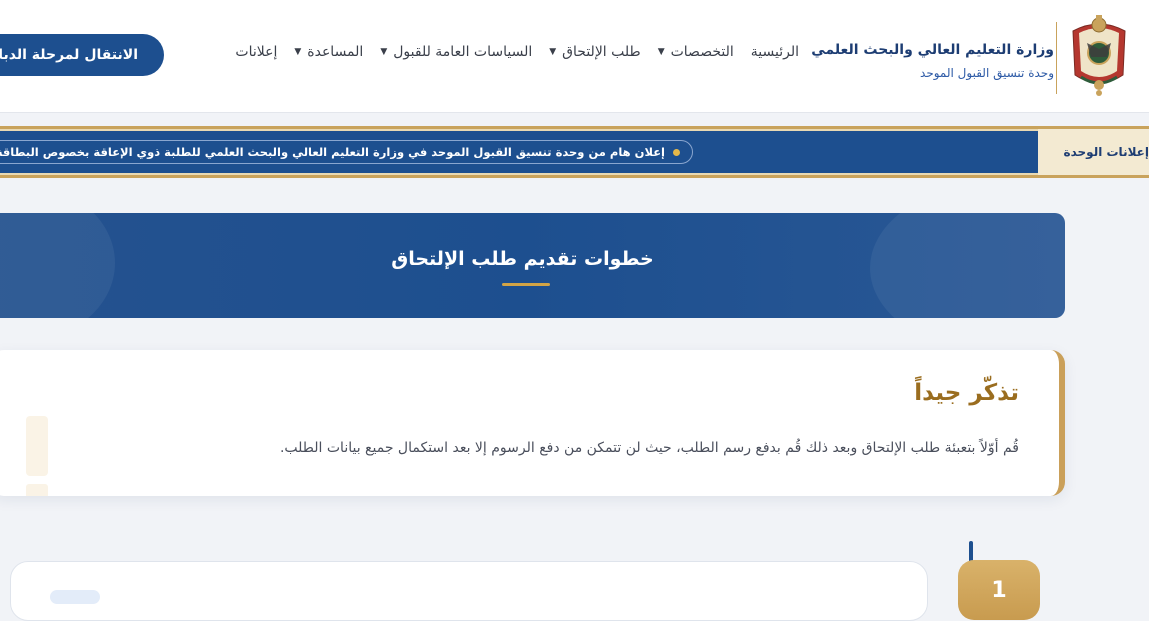 The width and height of the screenshot is (1149, 621). What do you see at coordinates (999, 590) in the screenshot?
I see `step-number-badge: 1` at bounding box center [999, 590].